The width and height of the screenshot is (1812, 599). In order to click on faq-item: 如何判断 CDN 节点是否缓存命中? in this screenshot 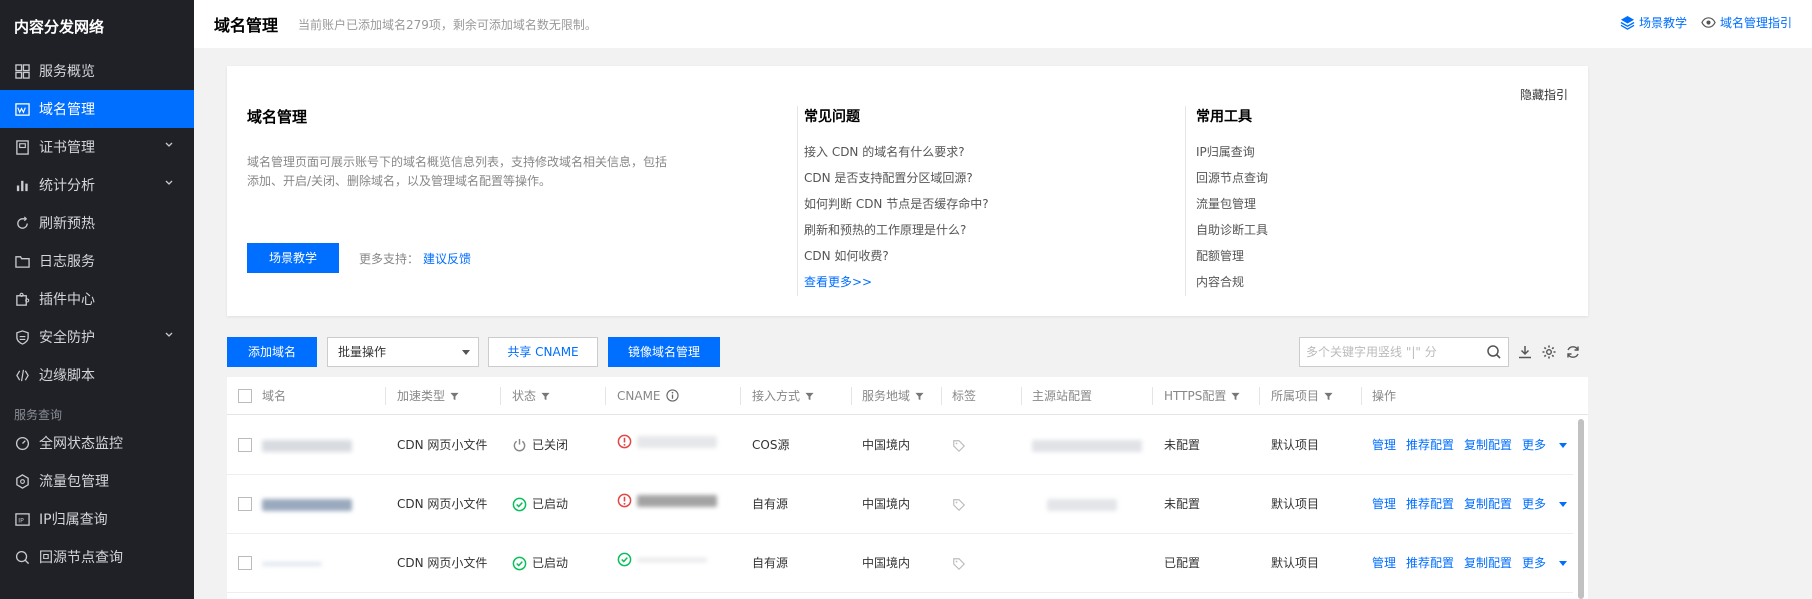, I will do `click(896, 204)`.